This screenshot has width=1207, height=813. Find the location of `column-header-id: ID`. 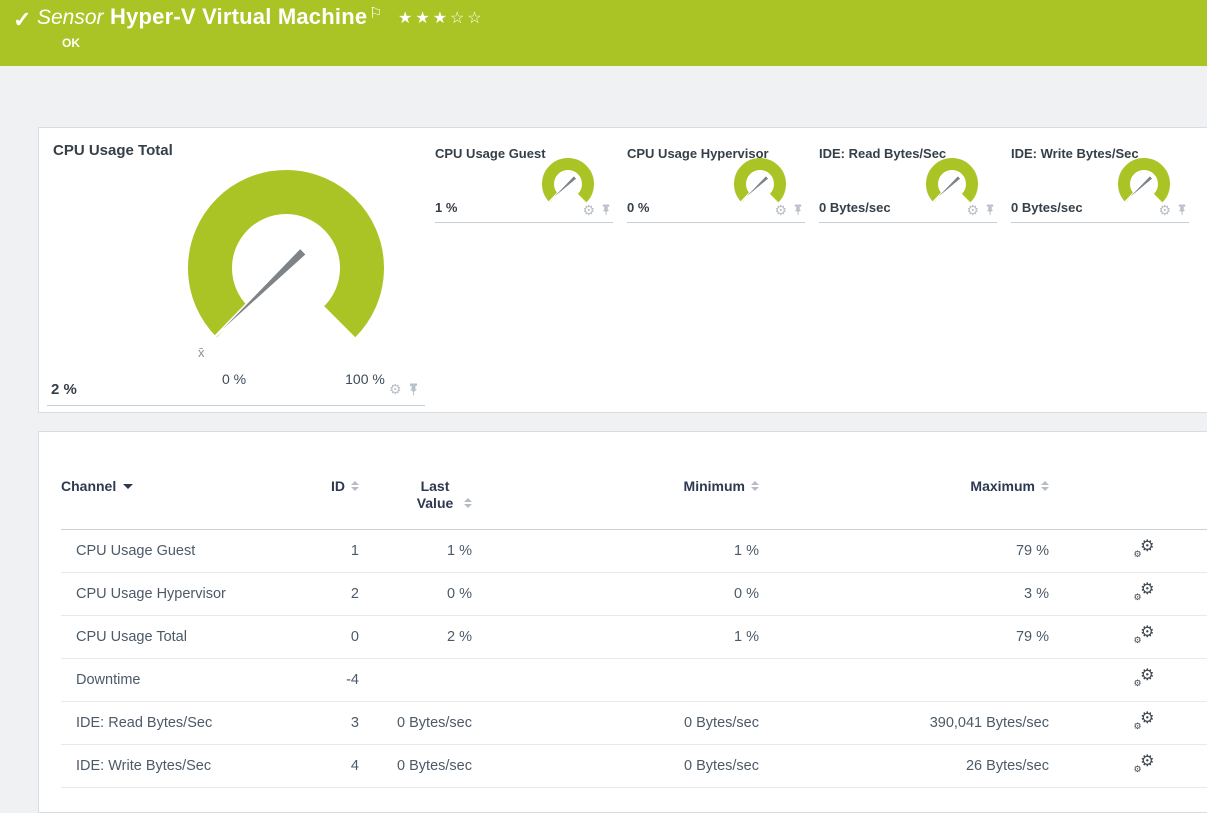

column-header-id: ID is located at coordinates (335, 503).